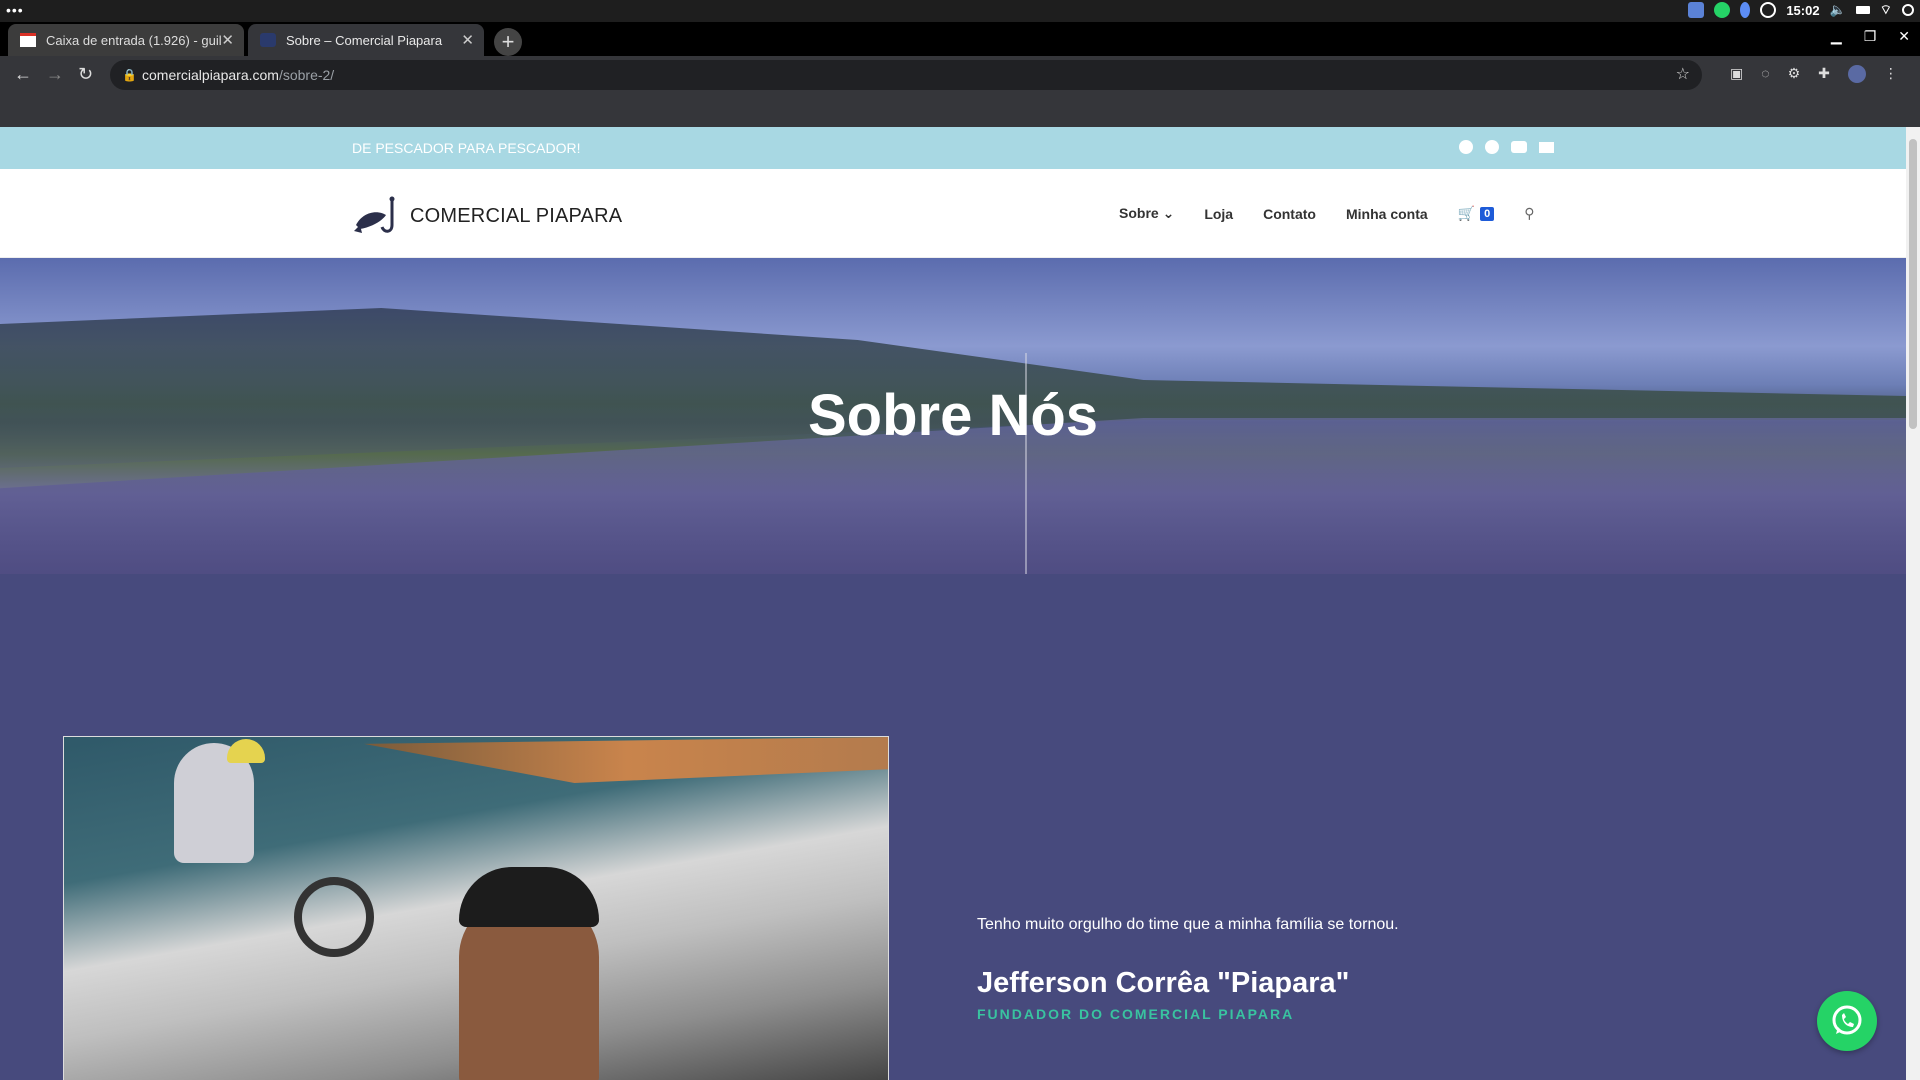  I want to click on system-top-bar: ••• 15:02 🔈 ⌔, so click(960, 11).